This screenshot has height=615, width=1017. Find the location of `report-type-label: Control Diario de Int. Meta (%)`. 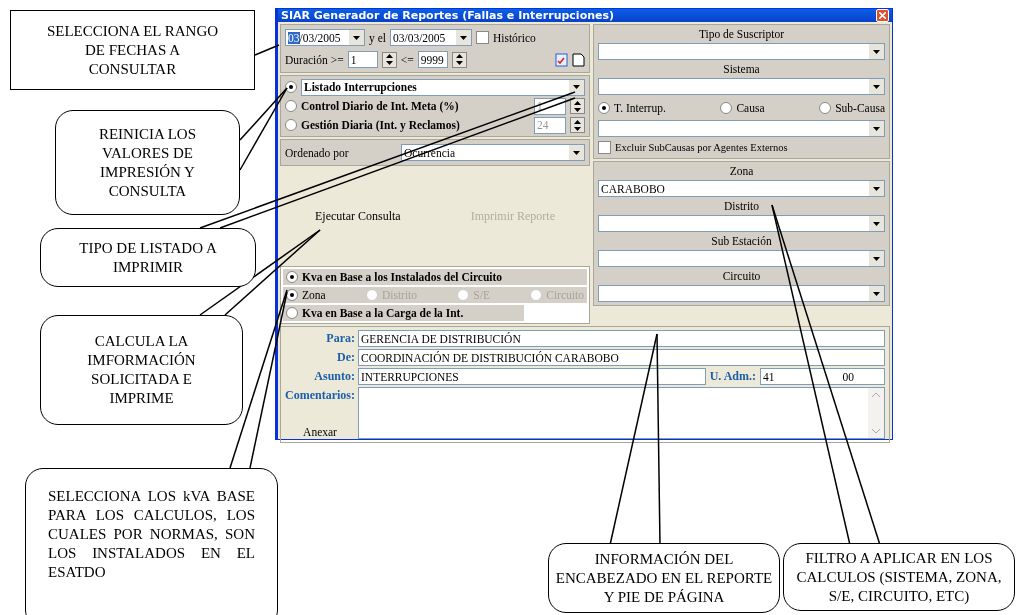

report-type-label: Control Diario de Int. Meta (%) is located at coordinates (380, 106).